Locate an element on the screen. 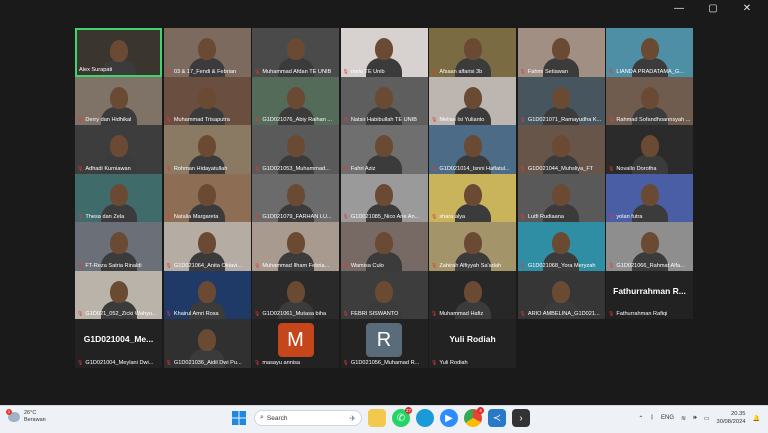 This screenshot has width=768, height=433. participant-tile: 🎙 Rohman Hidayatullah is located at coordinates (207, 149).